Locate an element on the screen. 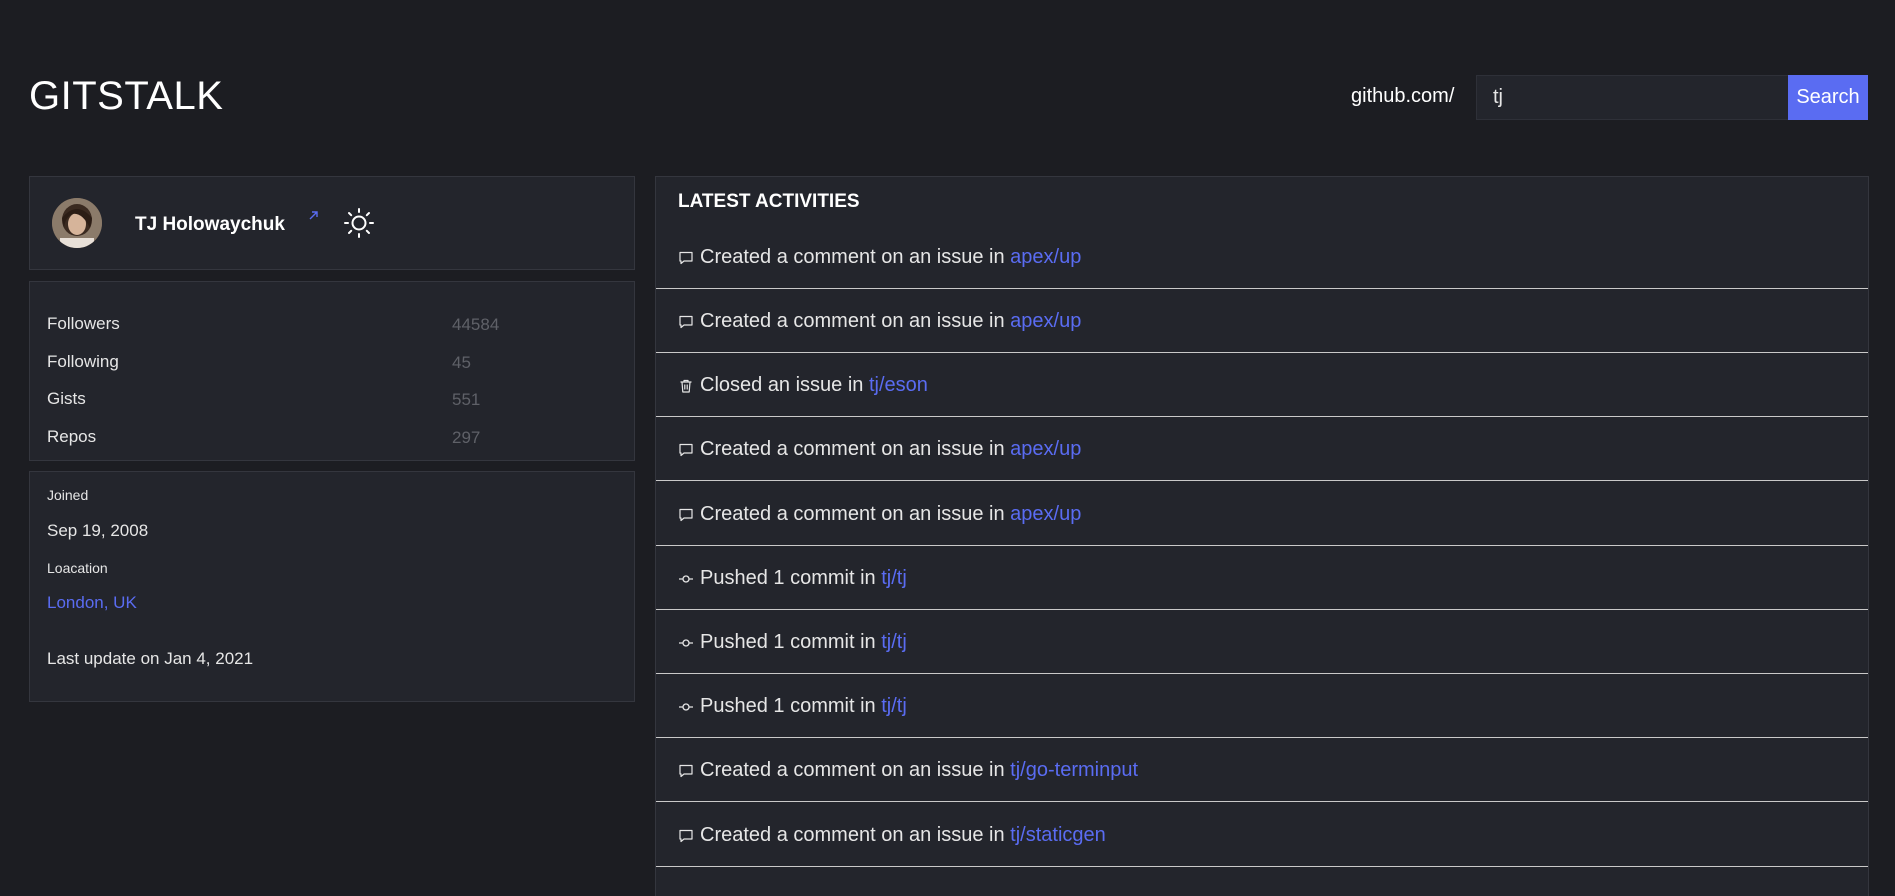  location-link: London, UK is located at coordinates (92, 603).